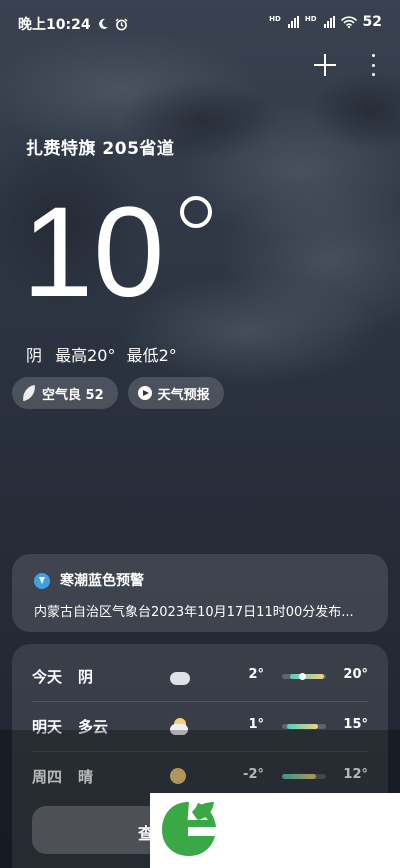 Image resolution: width=400 pixels, height=868 pixels. Describe the element at coordinates (100, 149) in the screenshot. I see `location-title: 扎赉特旗 205省道` at that location.